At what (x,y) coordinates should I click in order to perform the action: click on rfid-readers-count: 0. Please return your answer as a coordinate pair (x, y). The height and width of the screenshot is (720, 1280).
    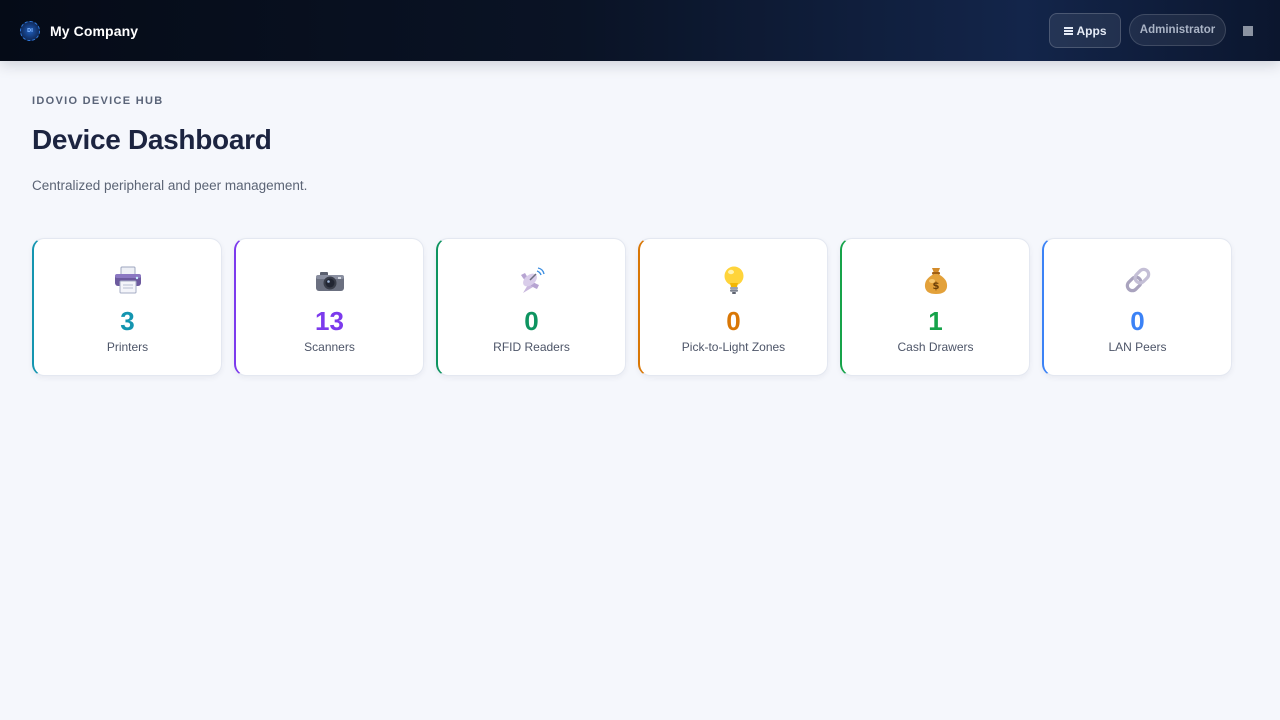
    Looking at the image, I should click on (531, 321).